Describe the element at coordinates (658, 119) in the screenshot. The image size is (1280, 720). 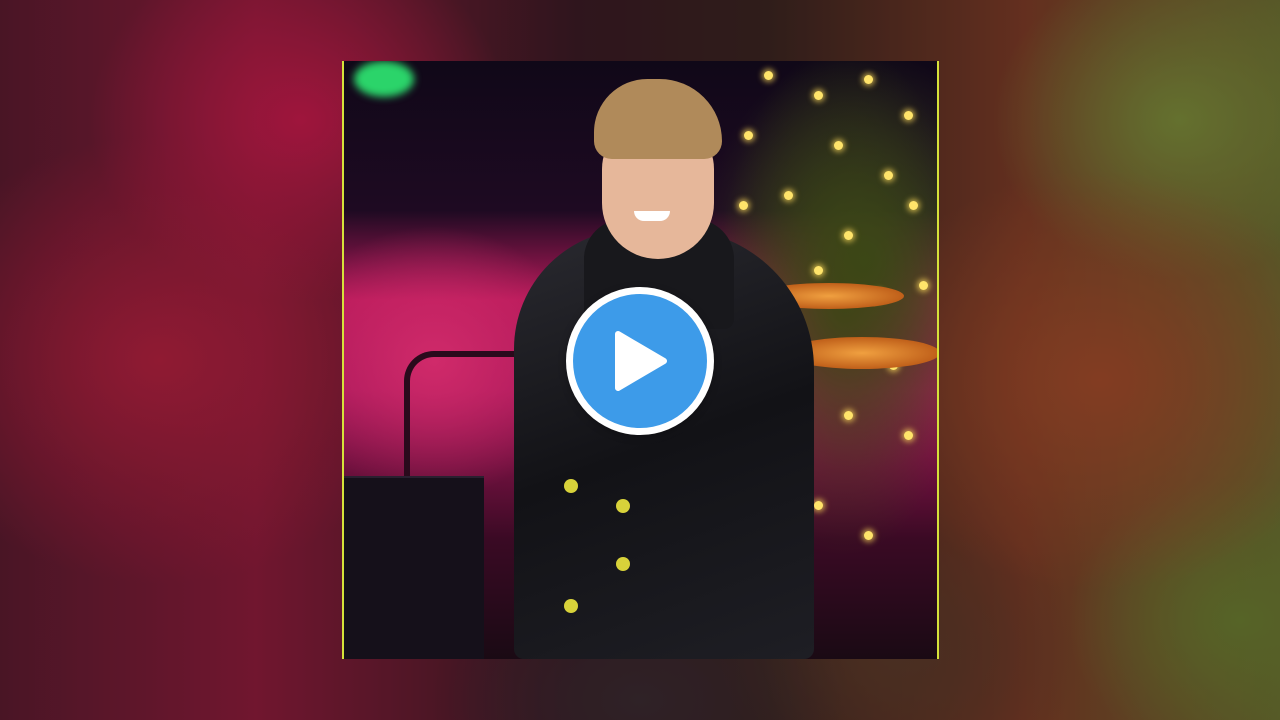
I see `hair` at that location.